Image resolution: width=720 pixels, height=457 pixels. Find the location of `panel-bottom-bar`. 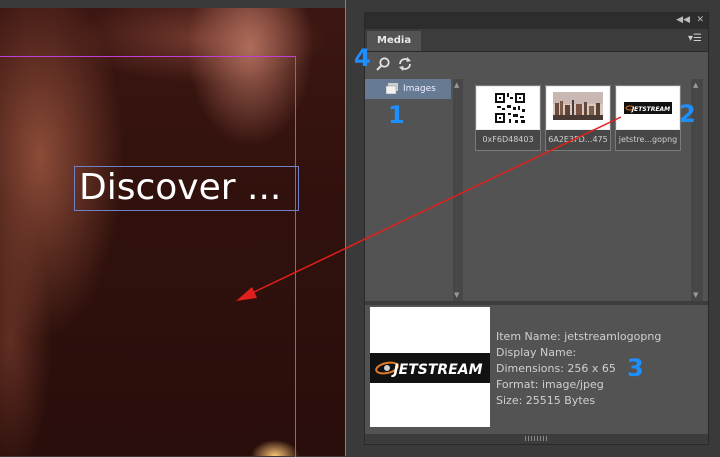

panel-bottom-bar is located at coordinates (536, 439).